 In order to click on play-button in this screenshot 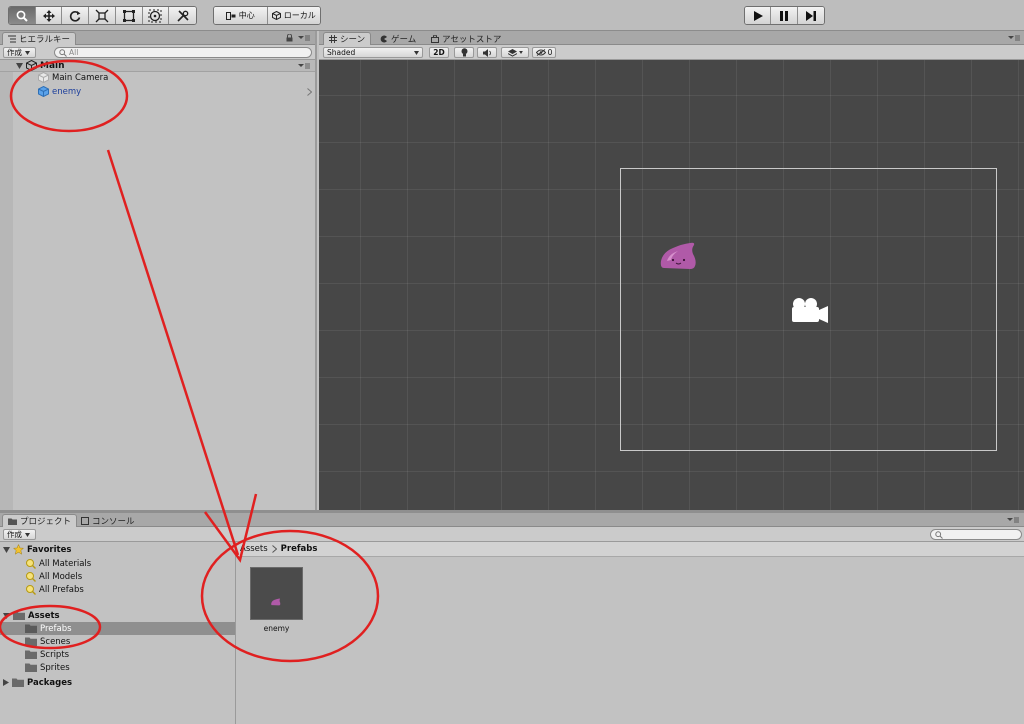, I will do `click(758, 15)`.